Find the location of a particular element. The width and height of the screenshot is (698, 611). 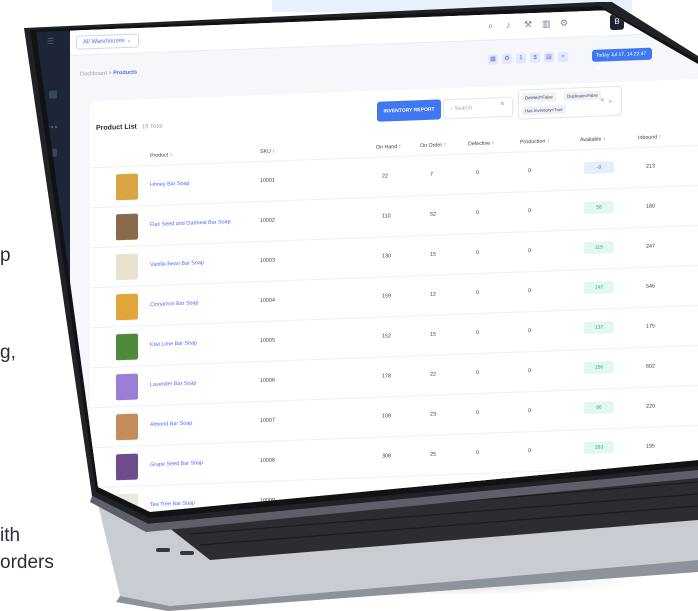

cell-on-hand: 152 is located at coordinates (386, 336).